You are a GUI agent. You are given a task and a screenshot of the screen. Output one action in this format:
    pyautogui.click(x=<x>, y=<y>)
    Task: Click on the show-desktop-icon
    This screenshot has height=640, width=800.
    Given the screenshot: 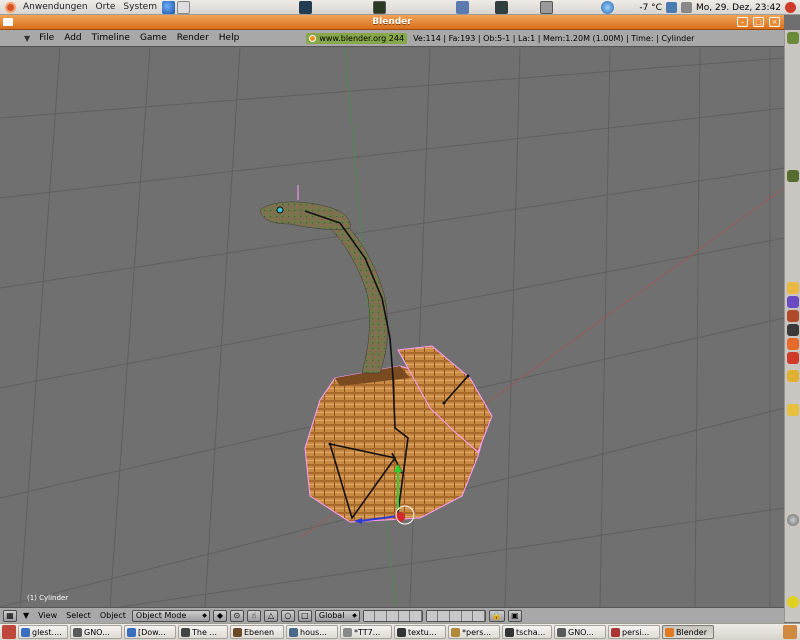 What is the action you would take?
    pyautogui.click(x=9, y=632)
    